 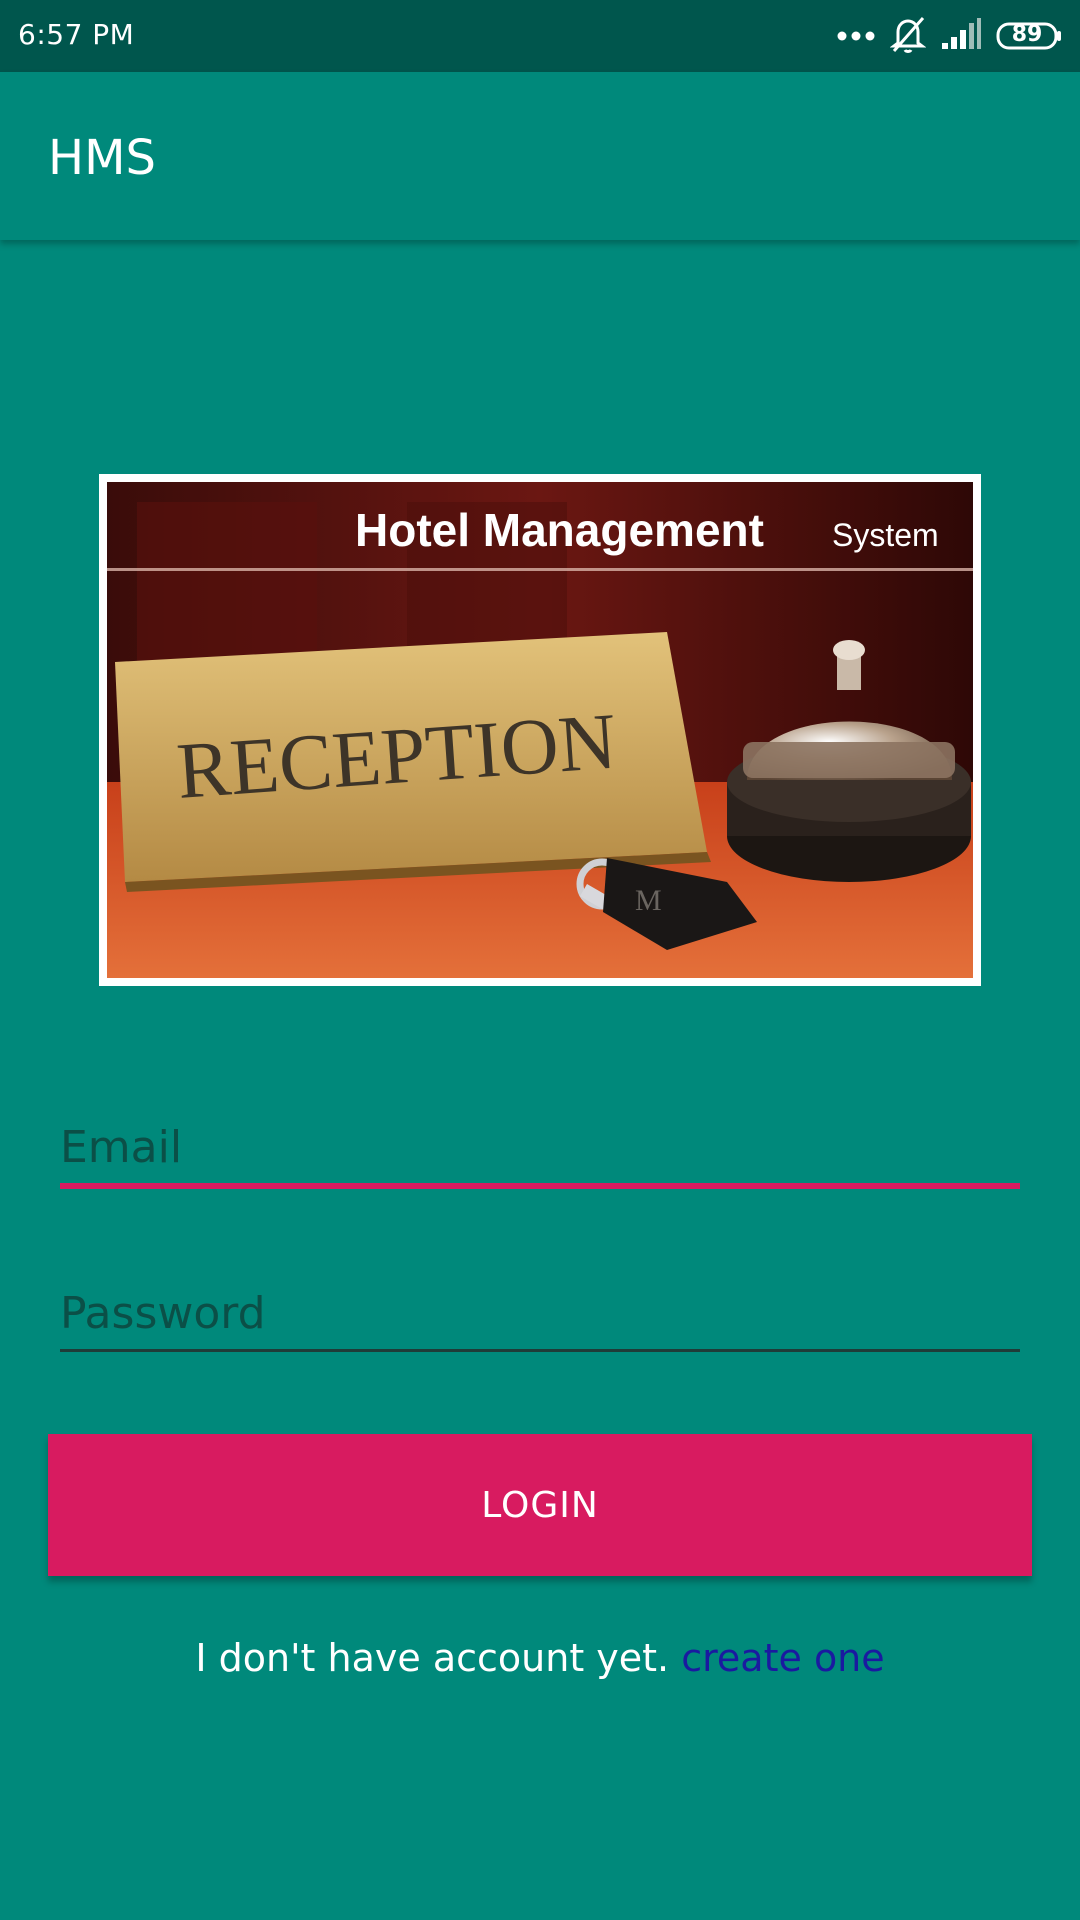 I want to click on hero-title-main: Hotel Management, so click(x=559, y=530).